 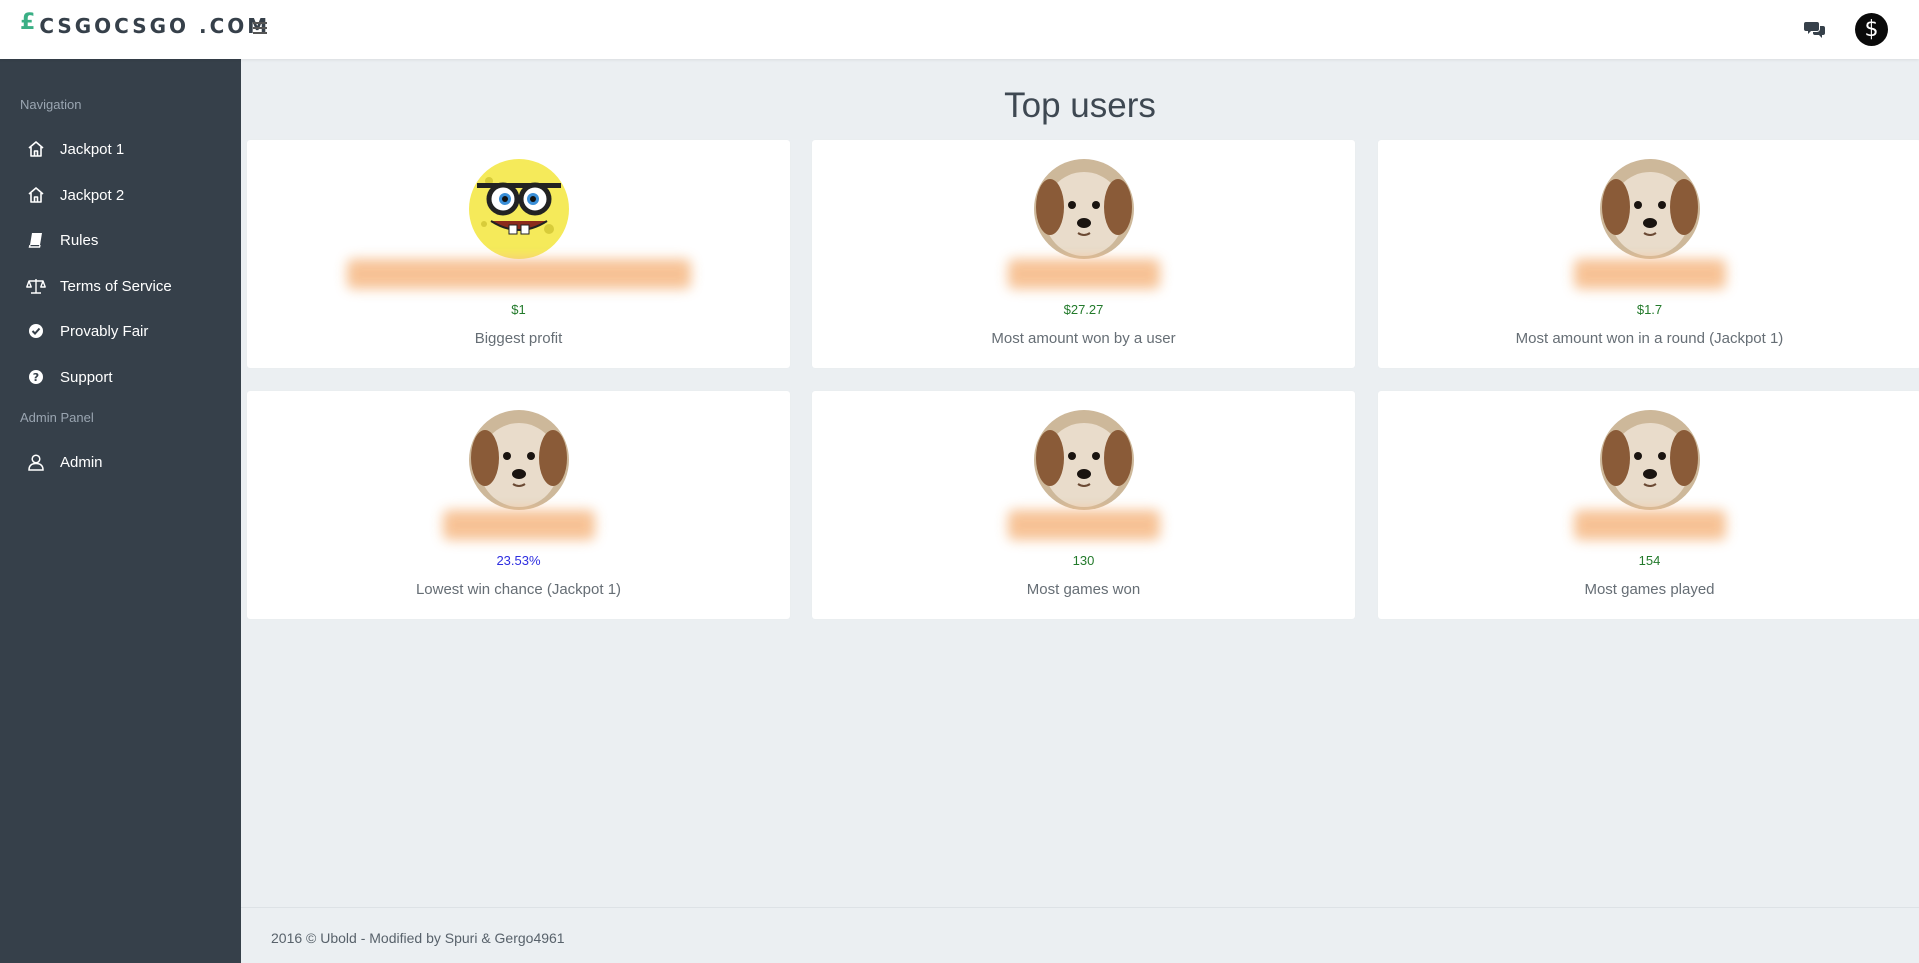 I want to click on sidebar-item-label: Support, so click(x=86, y=377).